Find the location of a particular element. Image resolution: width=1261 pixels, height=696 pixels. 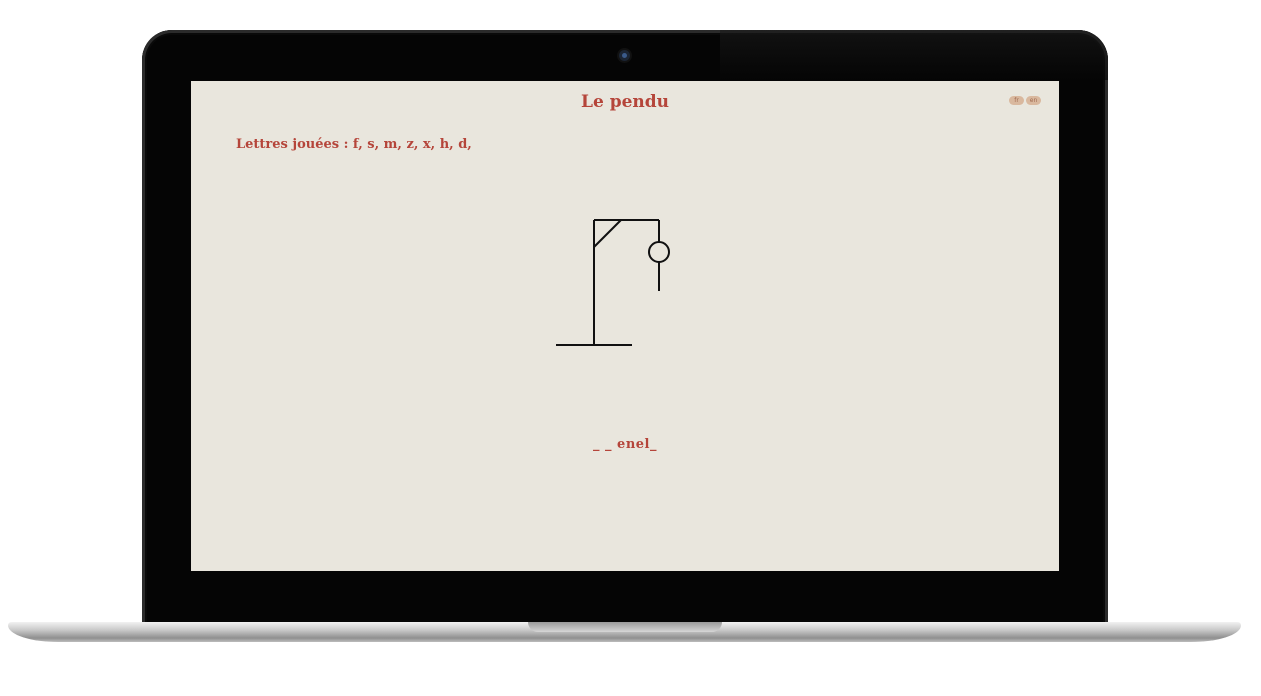

laptop-lid-gloss is located at coordinates (914, 55).